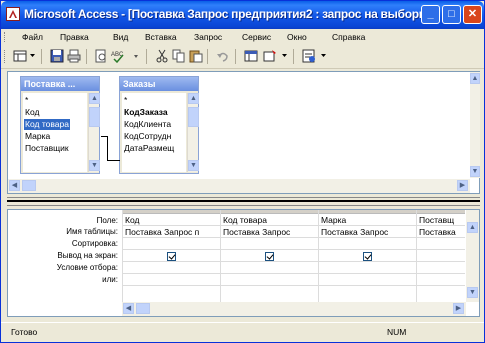 This screenshot has height=343, width=485. Describe the element at coordinates (47, 124) in the screenshot. I see `field-item-selected: Код товара` at that location.